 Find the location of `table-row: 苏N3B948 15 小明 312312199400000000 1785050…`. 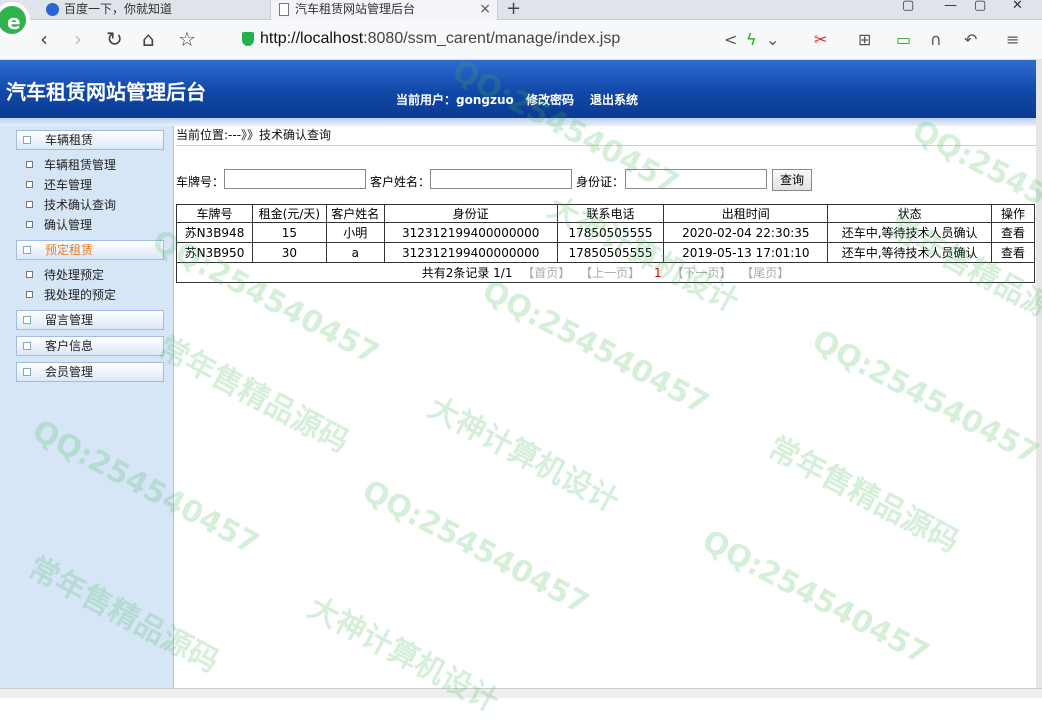

table-row: 苏N3B948 15 小明 312312199400000000 1785050… is located at coordinates (605, 232).